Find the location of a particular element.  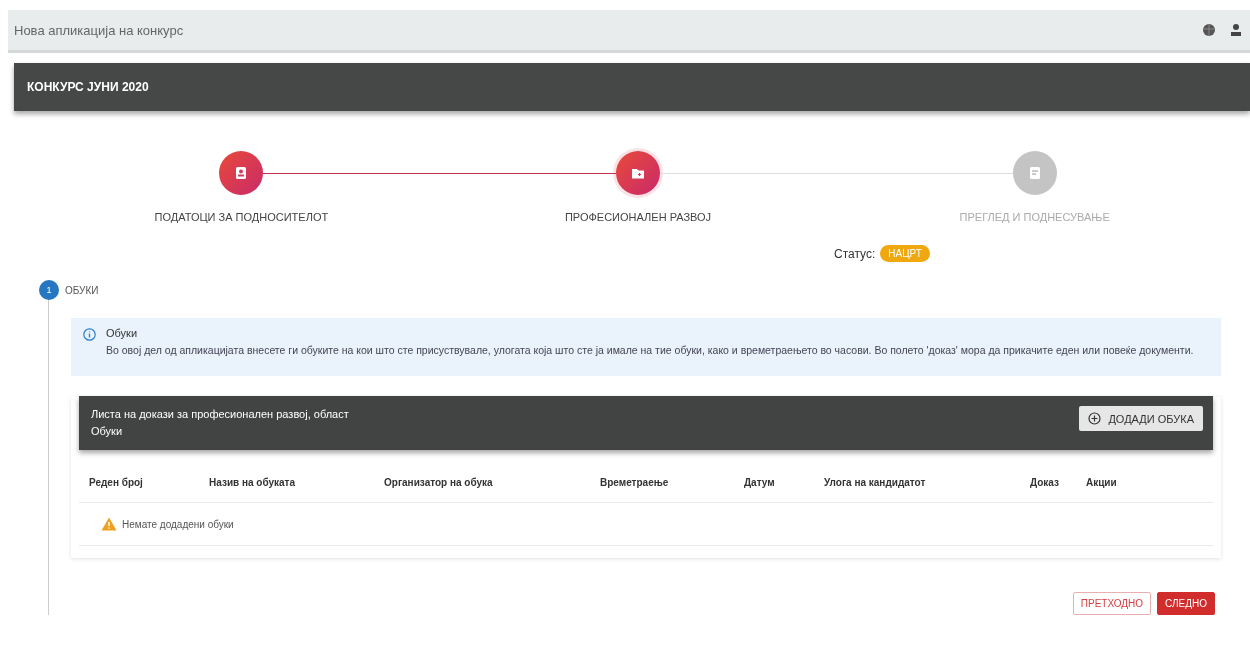

warning-icon is located at coordinates (109, 524).